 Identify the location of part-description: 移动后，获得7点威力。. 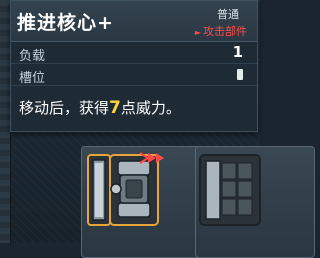
(100, 107).